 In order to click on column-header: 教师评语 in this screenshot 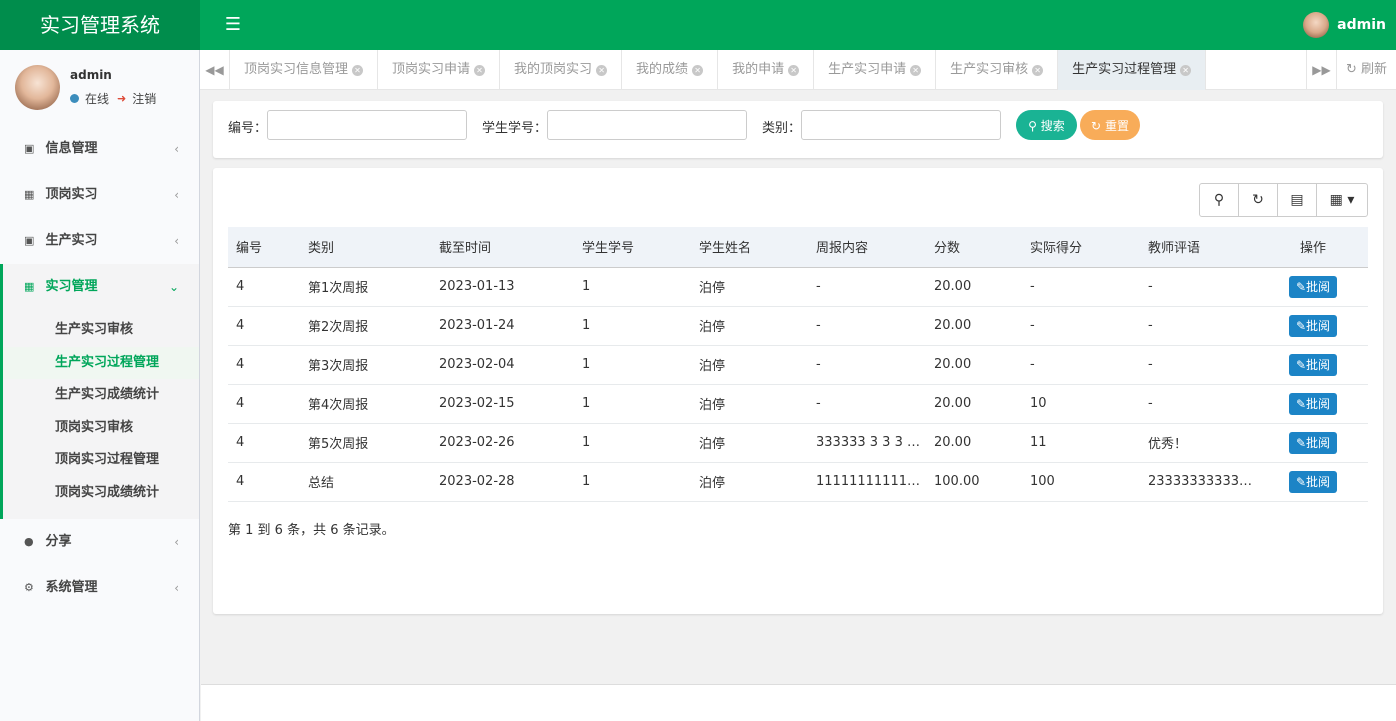, I will do `click(1199, 247)`.